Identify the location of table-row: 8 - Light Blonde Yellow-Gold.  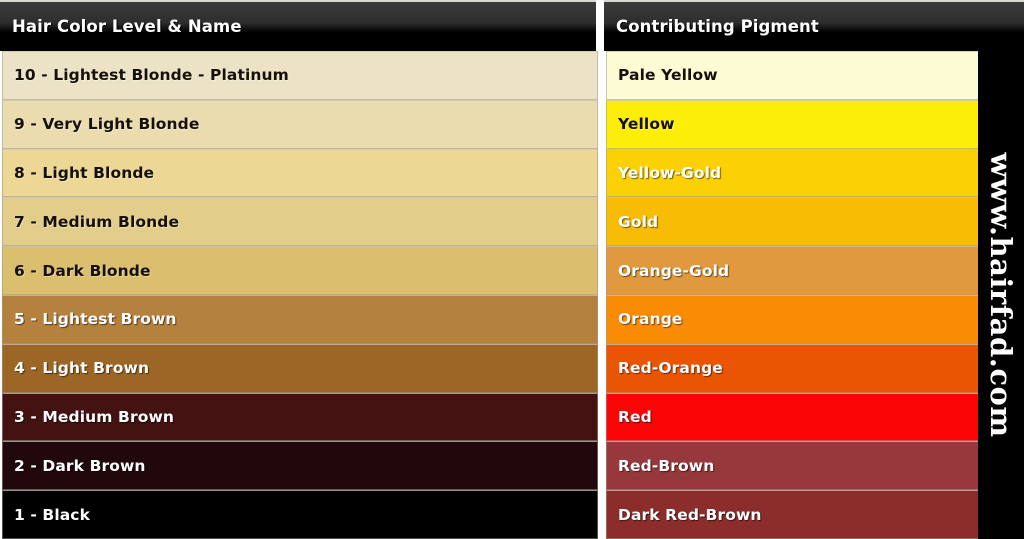
(512, 173).